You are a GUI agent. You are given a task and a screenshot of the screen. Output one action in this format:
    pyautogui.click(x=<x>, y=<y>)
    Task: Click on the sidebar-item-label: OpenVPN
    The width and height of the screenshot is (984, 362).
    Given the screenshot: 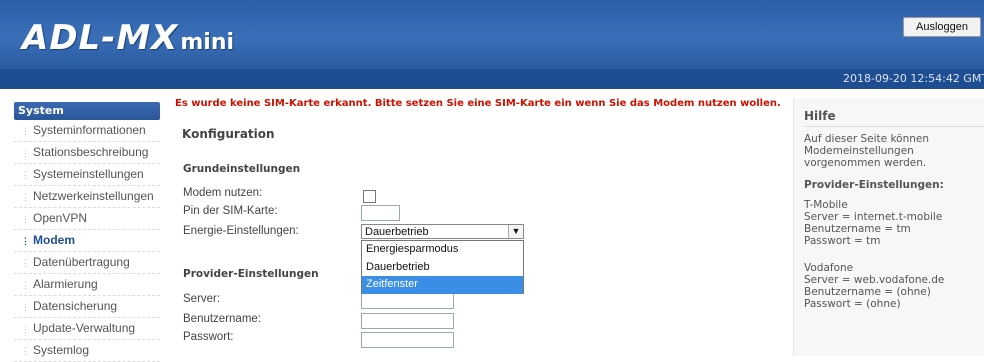 What is the action you would take?
    pyautogui.click(x=60, y=218)
    